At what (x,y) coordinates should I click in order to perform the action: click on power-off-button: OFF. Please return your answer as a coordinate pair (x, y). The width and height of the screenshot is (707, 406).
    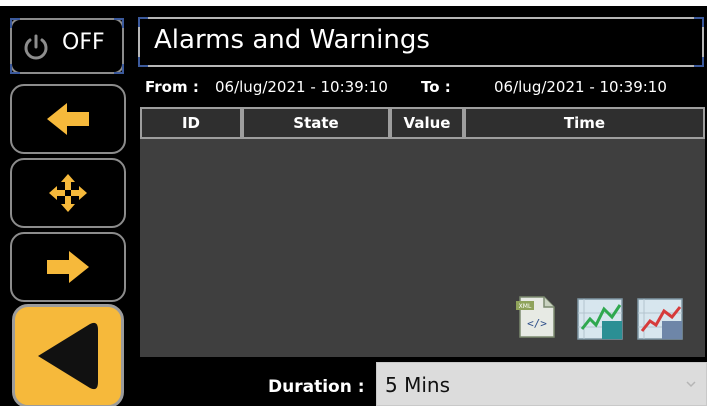
    Looking at the image, I should click on (67, 46).